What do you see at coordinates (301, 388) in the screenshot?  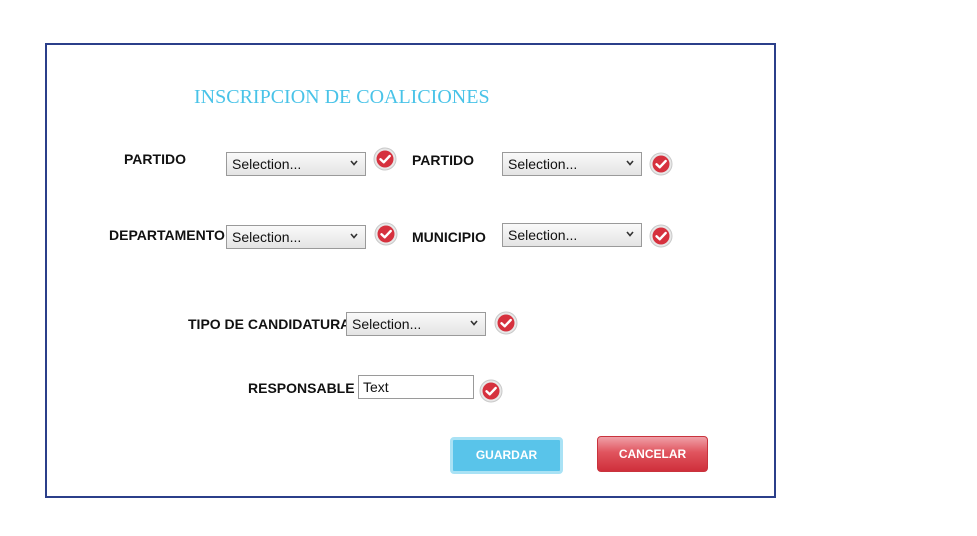 I see `responsable-label: RESPONSABLE` at bounding box center [301, 388].